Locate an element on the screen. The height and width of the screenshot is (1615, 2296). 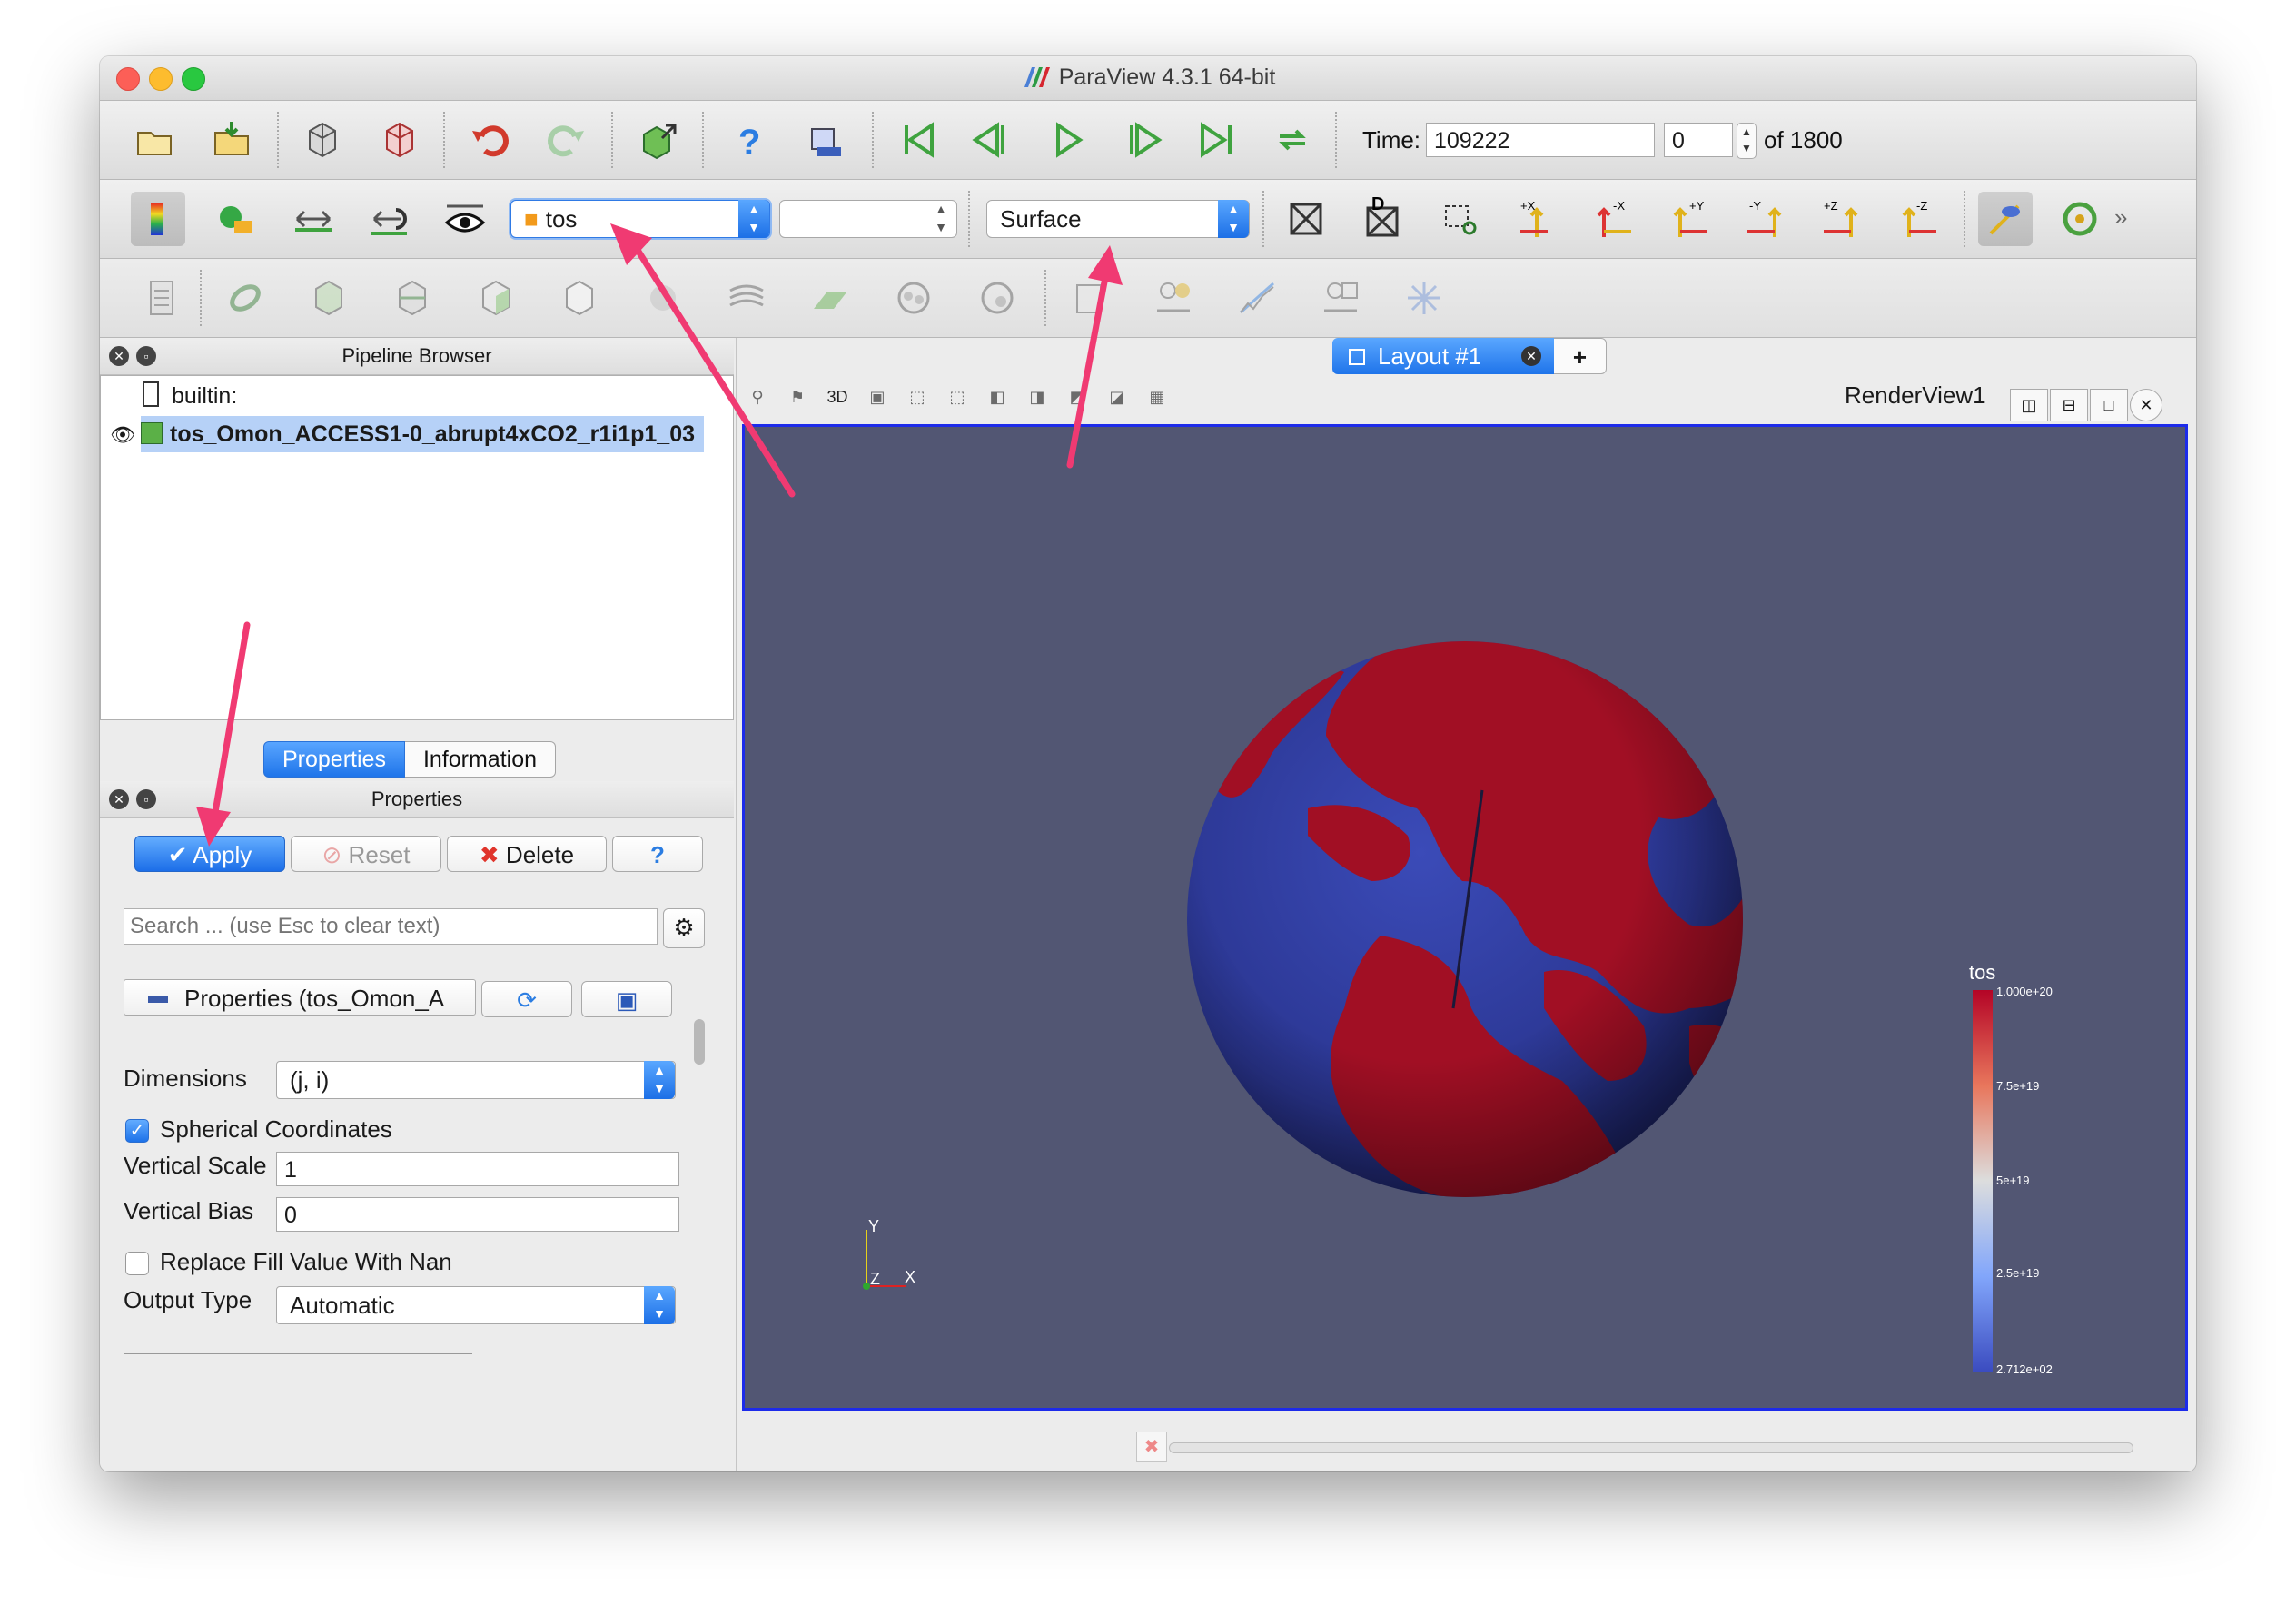
next-frame-icon is located at coordinates (1142, 140).